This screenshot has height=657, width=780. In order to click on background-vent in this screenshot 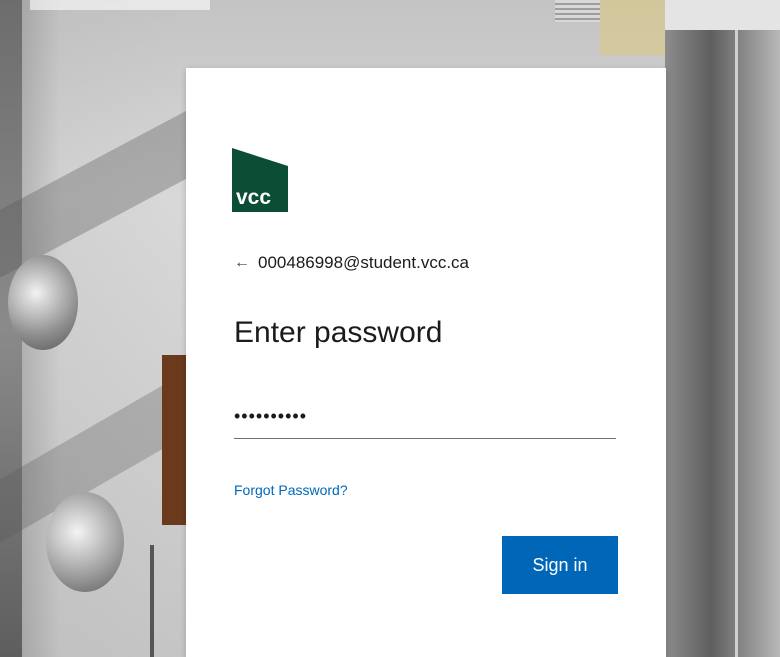, I will do `click(577, 11)`.